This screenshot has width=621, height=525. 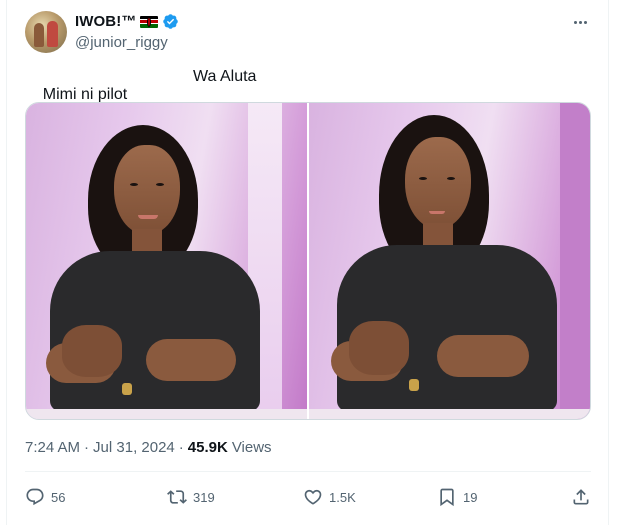 What do you see at coordinates (46, 32) in the screenshot?
I see `avatar` at bounding box center [46, 32].